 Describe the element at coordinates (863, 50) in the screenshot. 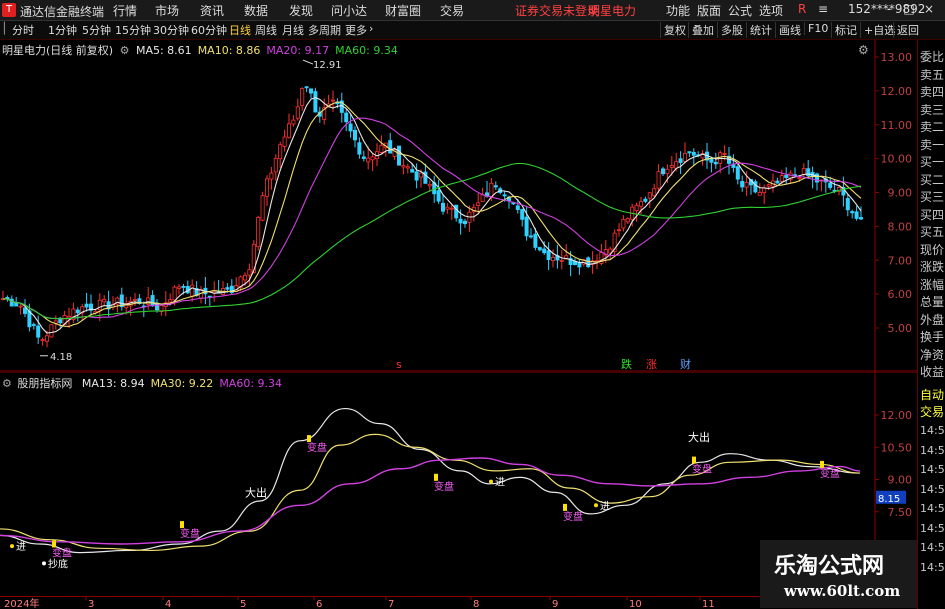

I see `pane-settings-icon: ⚙` at that location.